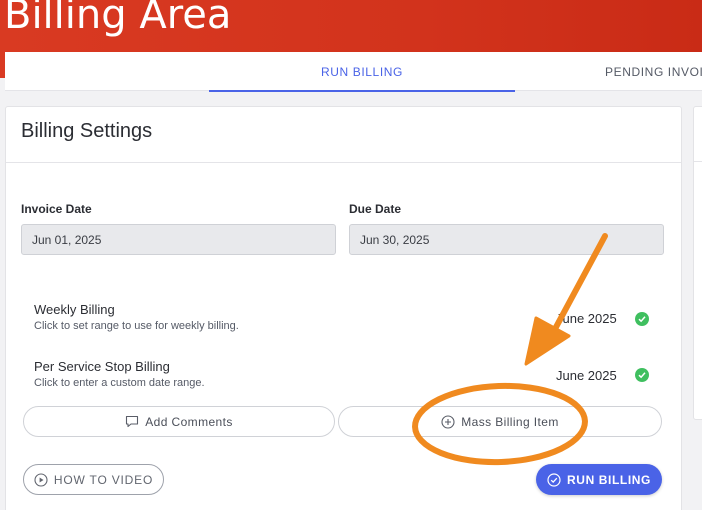  What do you see at coordinates (698, 161) in the screenshot?
I see `side-panel-divider` at bounding box center [698, 161].